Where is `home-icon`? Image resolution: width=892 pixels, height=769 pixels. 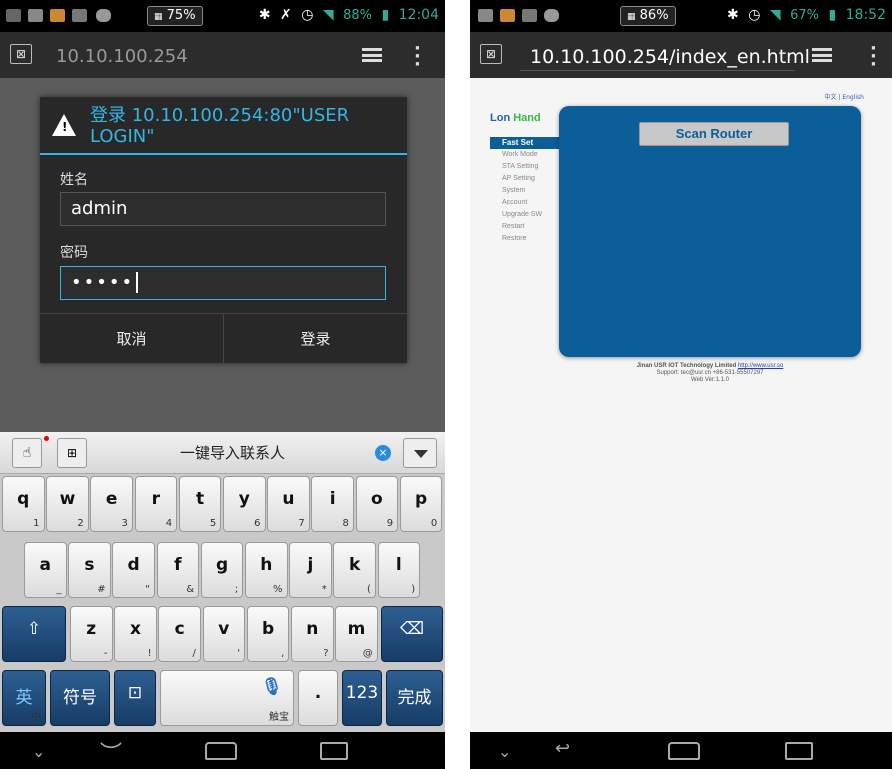
home-icon is located at coordinates (221, 751).